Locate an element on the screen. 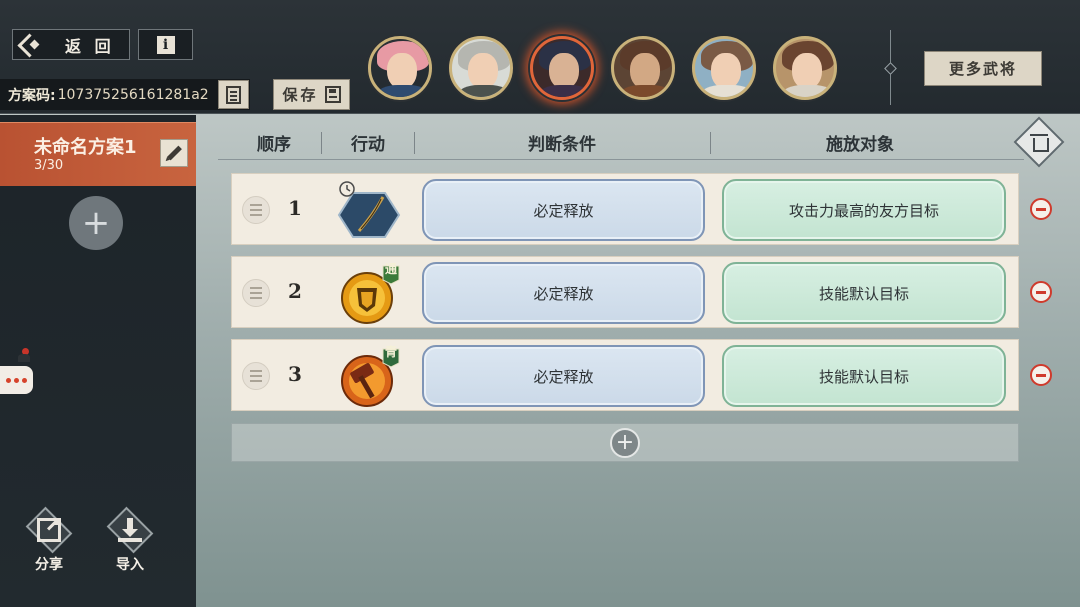 The height and width of the screenshot is (607, 1080). edit-plan-button is located at coordinates (174, 153).